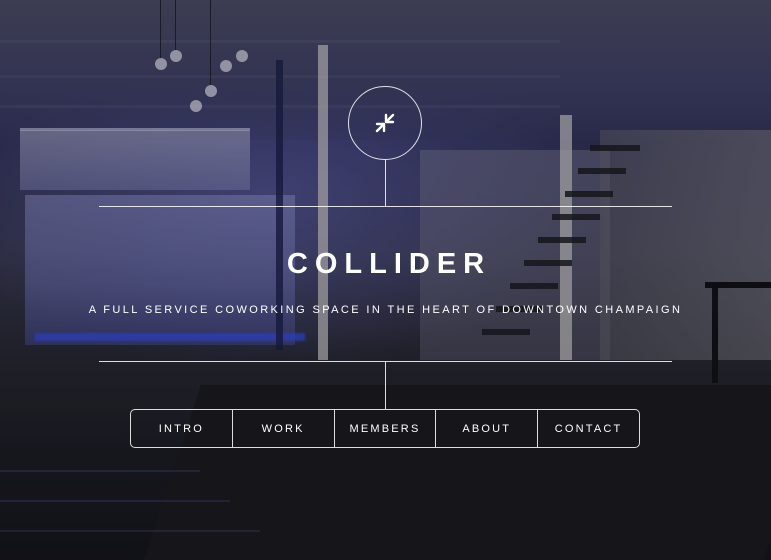 The width and height of the screenshot is (771, 560). What do you see at coordinates (588, 428) in the screenshot?
I see `nav-contact: CONTACT` at bounding box center [588, 428].